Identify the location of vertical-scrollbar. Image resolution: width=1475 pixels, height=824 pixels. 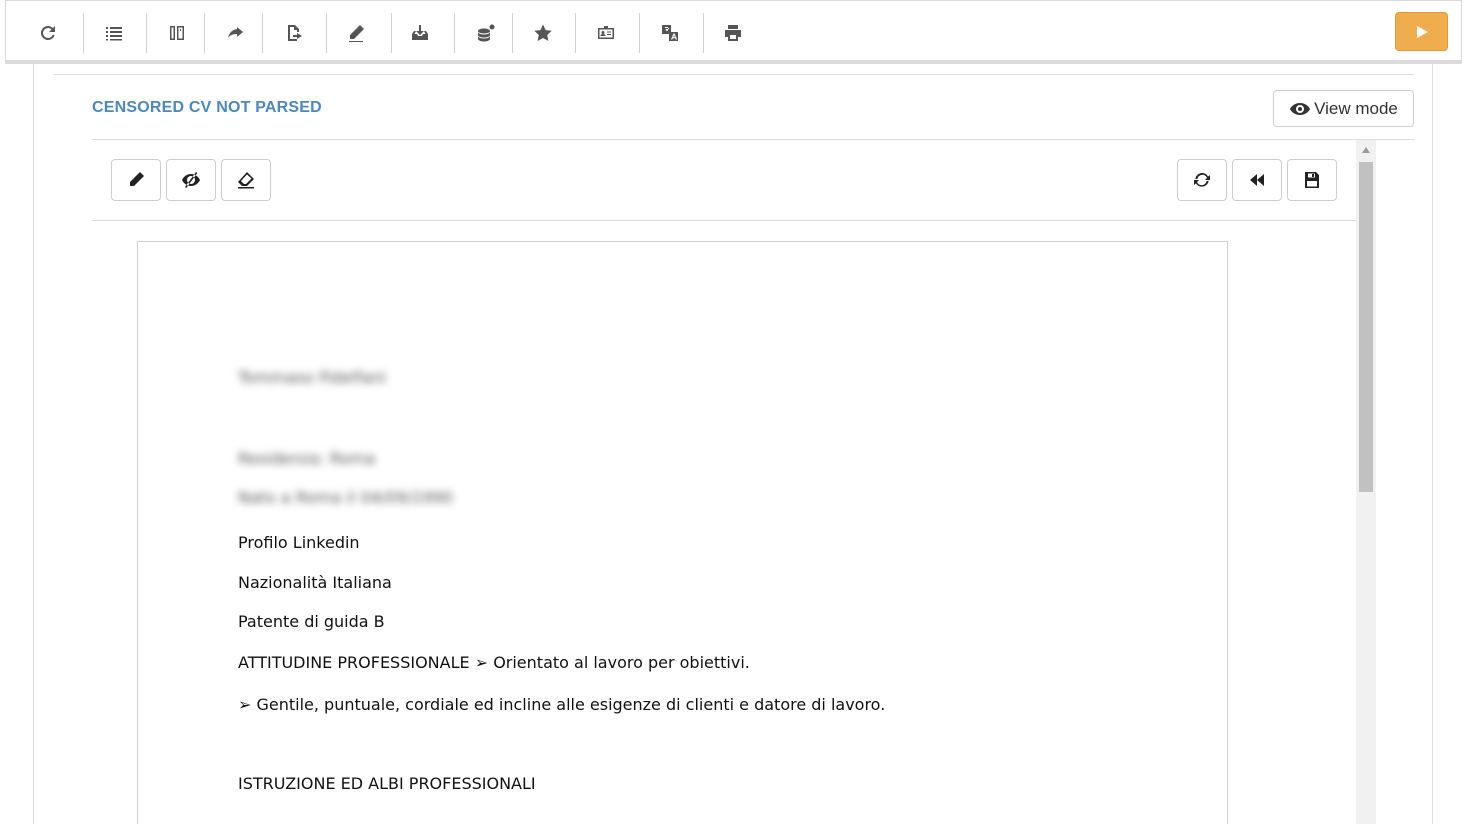
(1366, 482).